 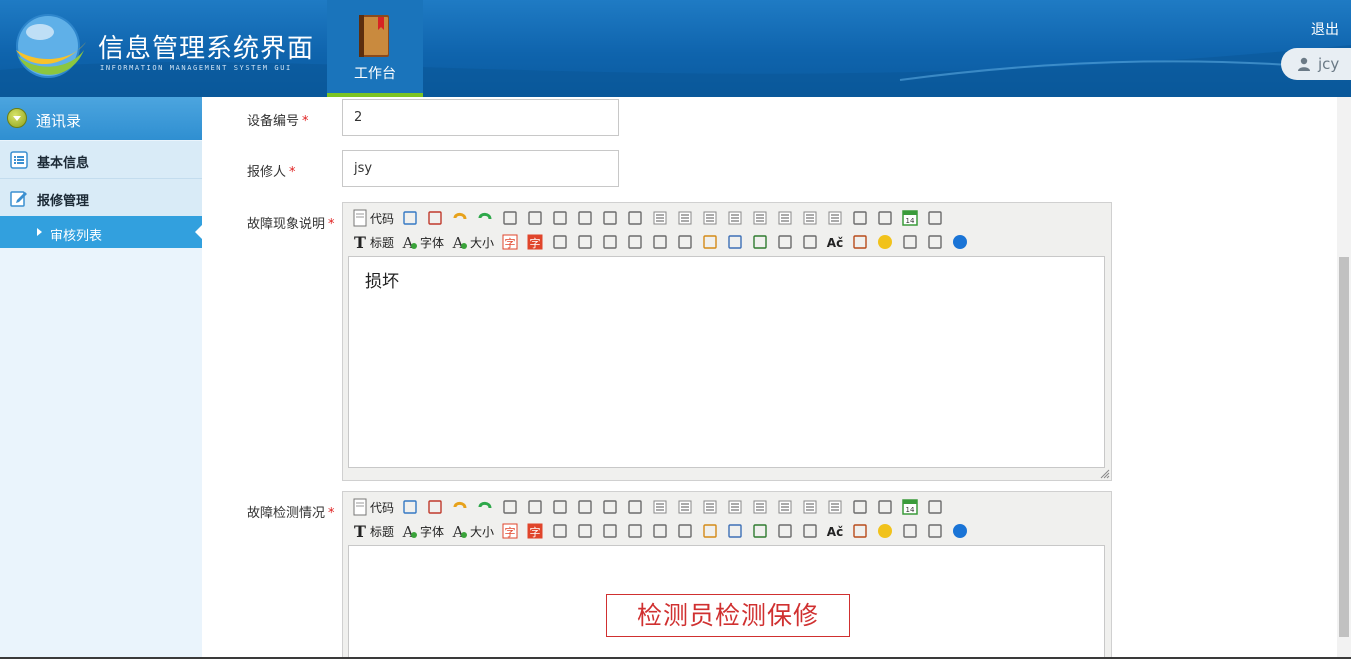 What do you see at coordinates (101, 198) in the screenshot?
I see `sidebar-item-repair-management: 报修管理` at bounding box center [101, 198].